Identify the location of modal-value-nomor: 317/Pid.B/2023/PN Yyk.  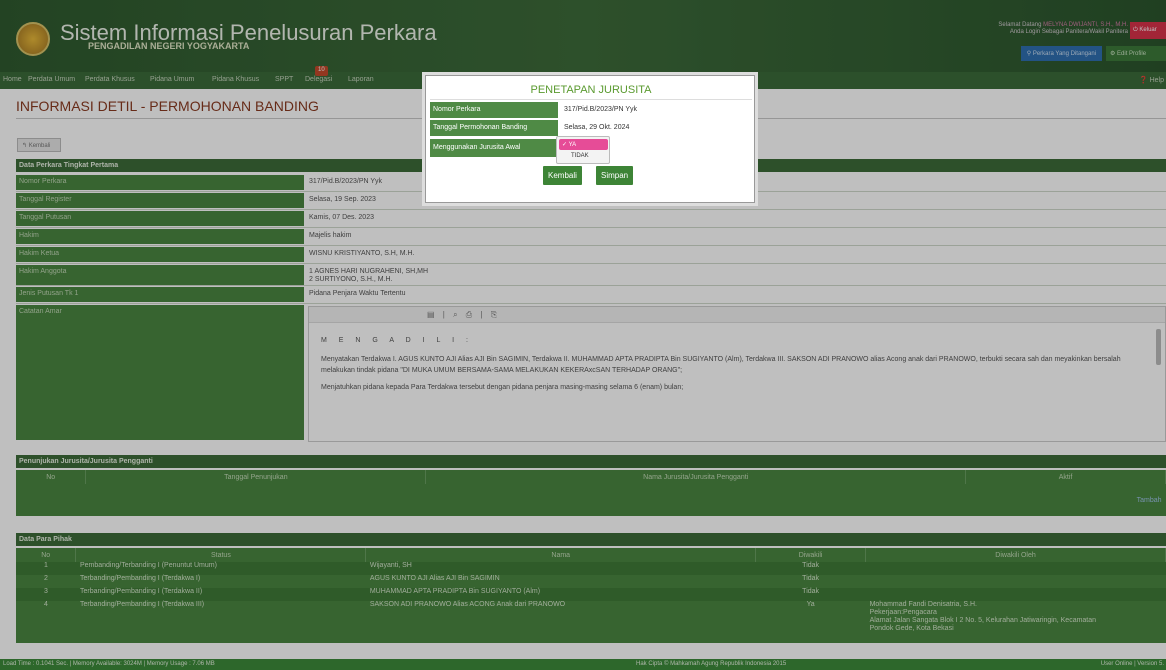
(601, 109).